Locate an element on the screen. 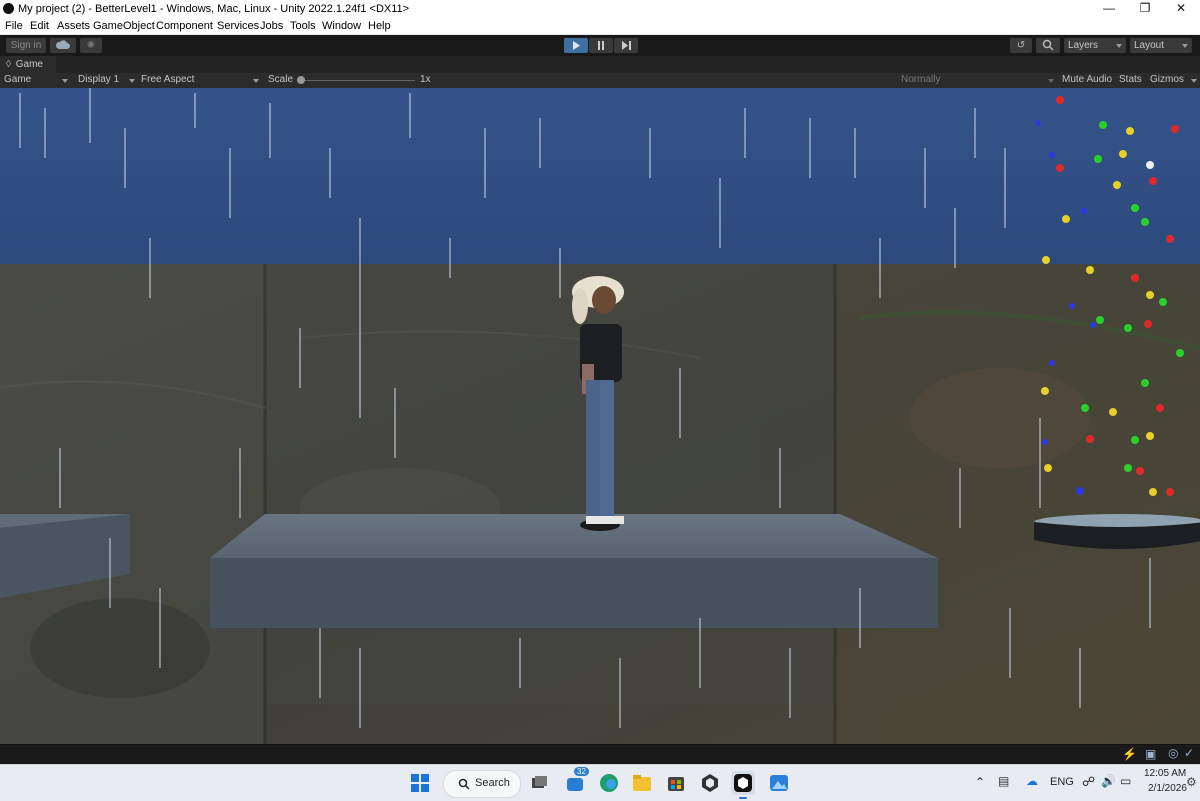  maximize-icon: ❐ is located at coordinates (1145, 8).